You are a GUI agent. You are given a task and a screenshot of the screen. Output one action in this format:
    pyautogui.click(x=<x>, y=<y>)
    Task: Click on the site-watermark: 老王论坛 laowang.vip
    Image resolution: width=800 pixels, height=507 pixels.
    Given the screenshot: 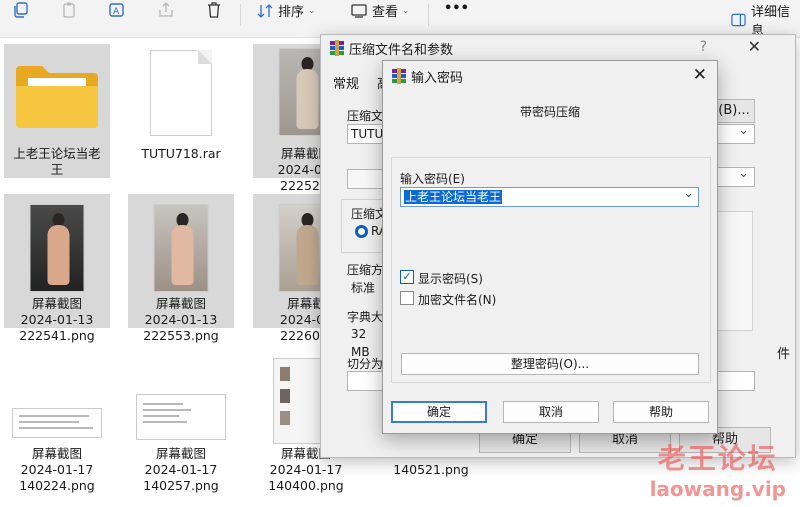 What is the action you would take?
    pyautogui.click(x=718, y=469)
    